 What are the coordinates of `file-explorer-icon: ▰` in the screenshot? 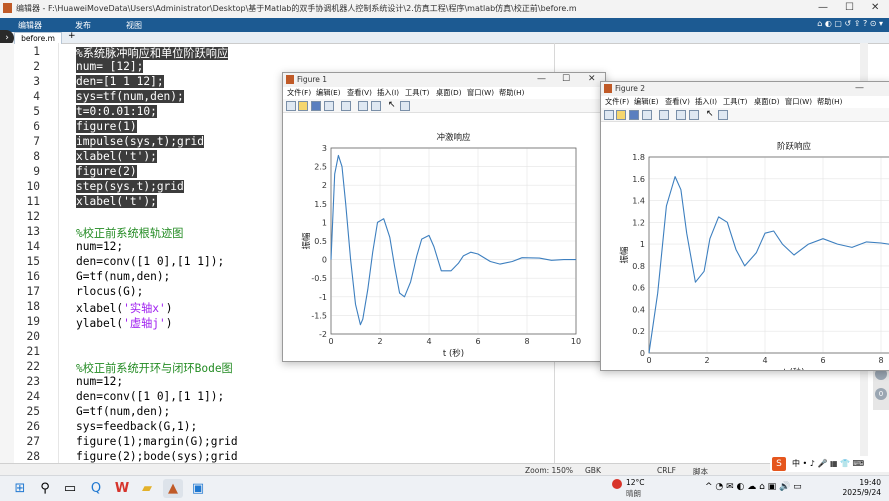 It's located at (147, 488).